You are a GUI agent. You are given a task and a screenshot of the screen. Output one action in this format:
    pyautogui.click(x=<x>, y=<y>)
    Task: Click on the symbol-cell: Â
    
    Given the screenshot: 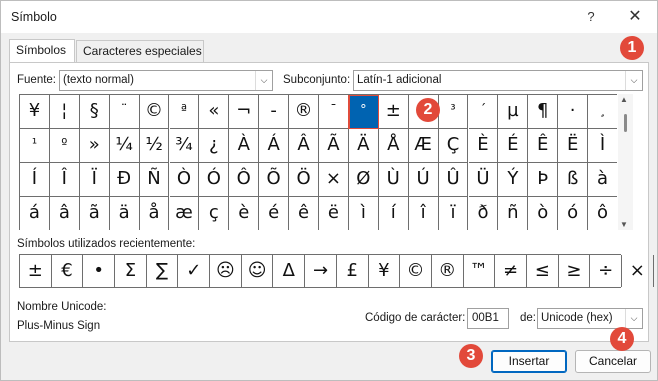 What is the action you would take?
    pyautogui.click(x=304, y=146)
    